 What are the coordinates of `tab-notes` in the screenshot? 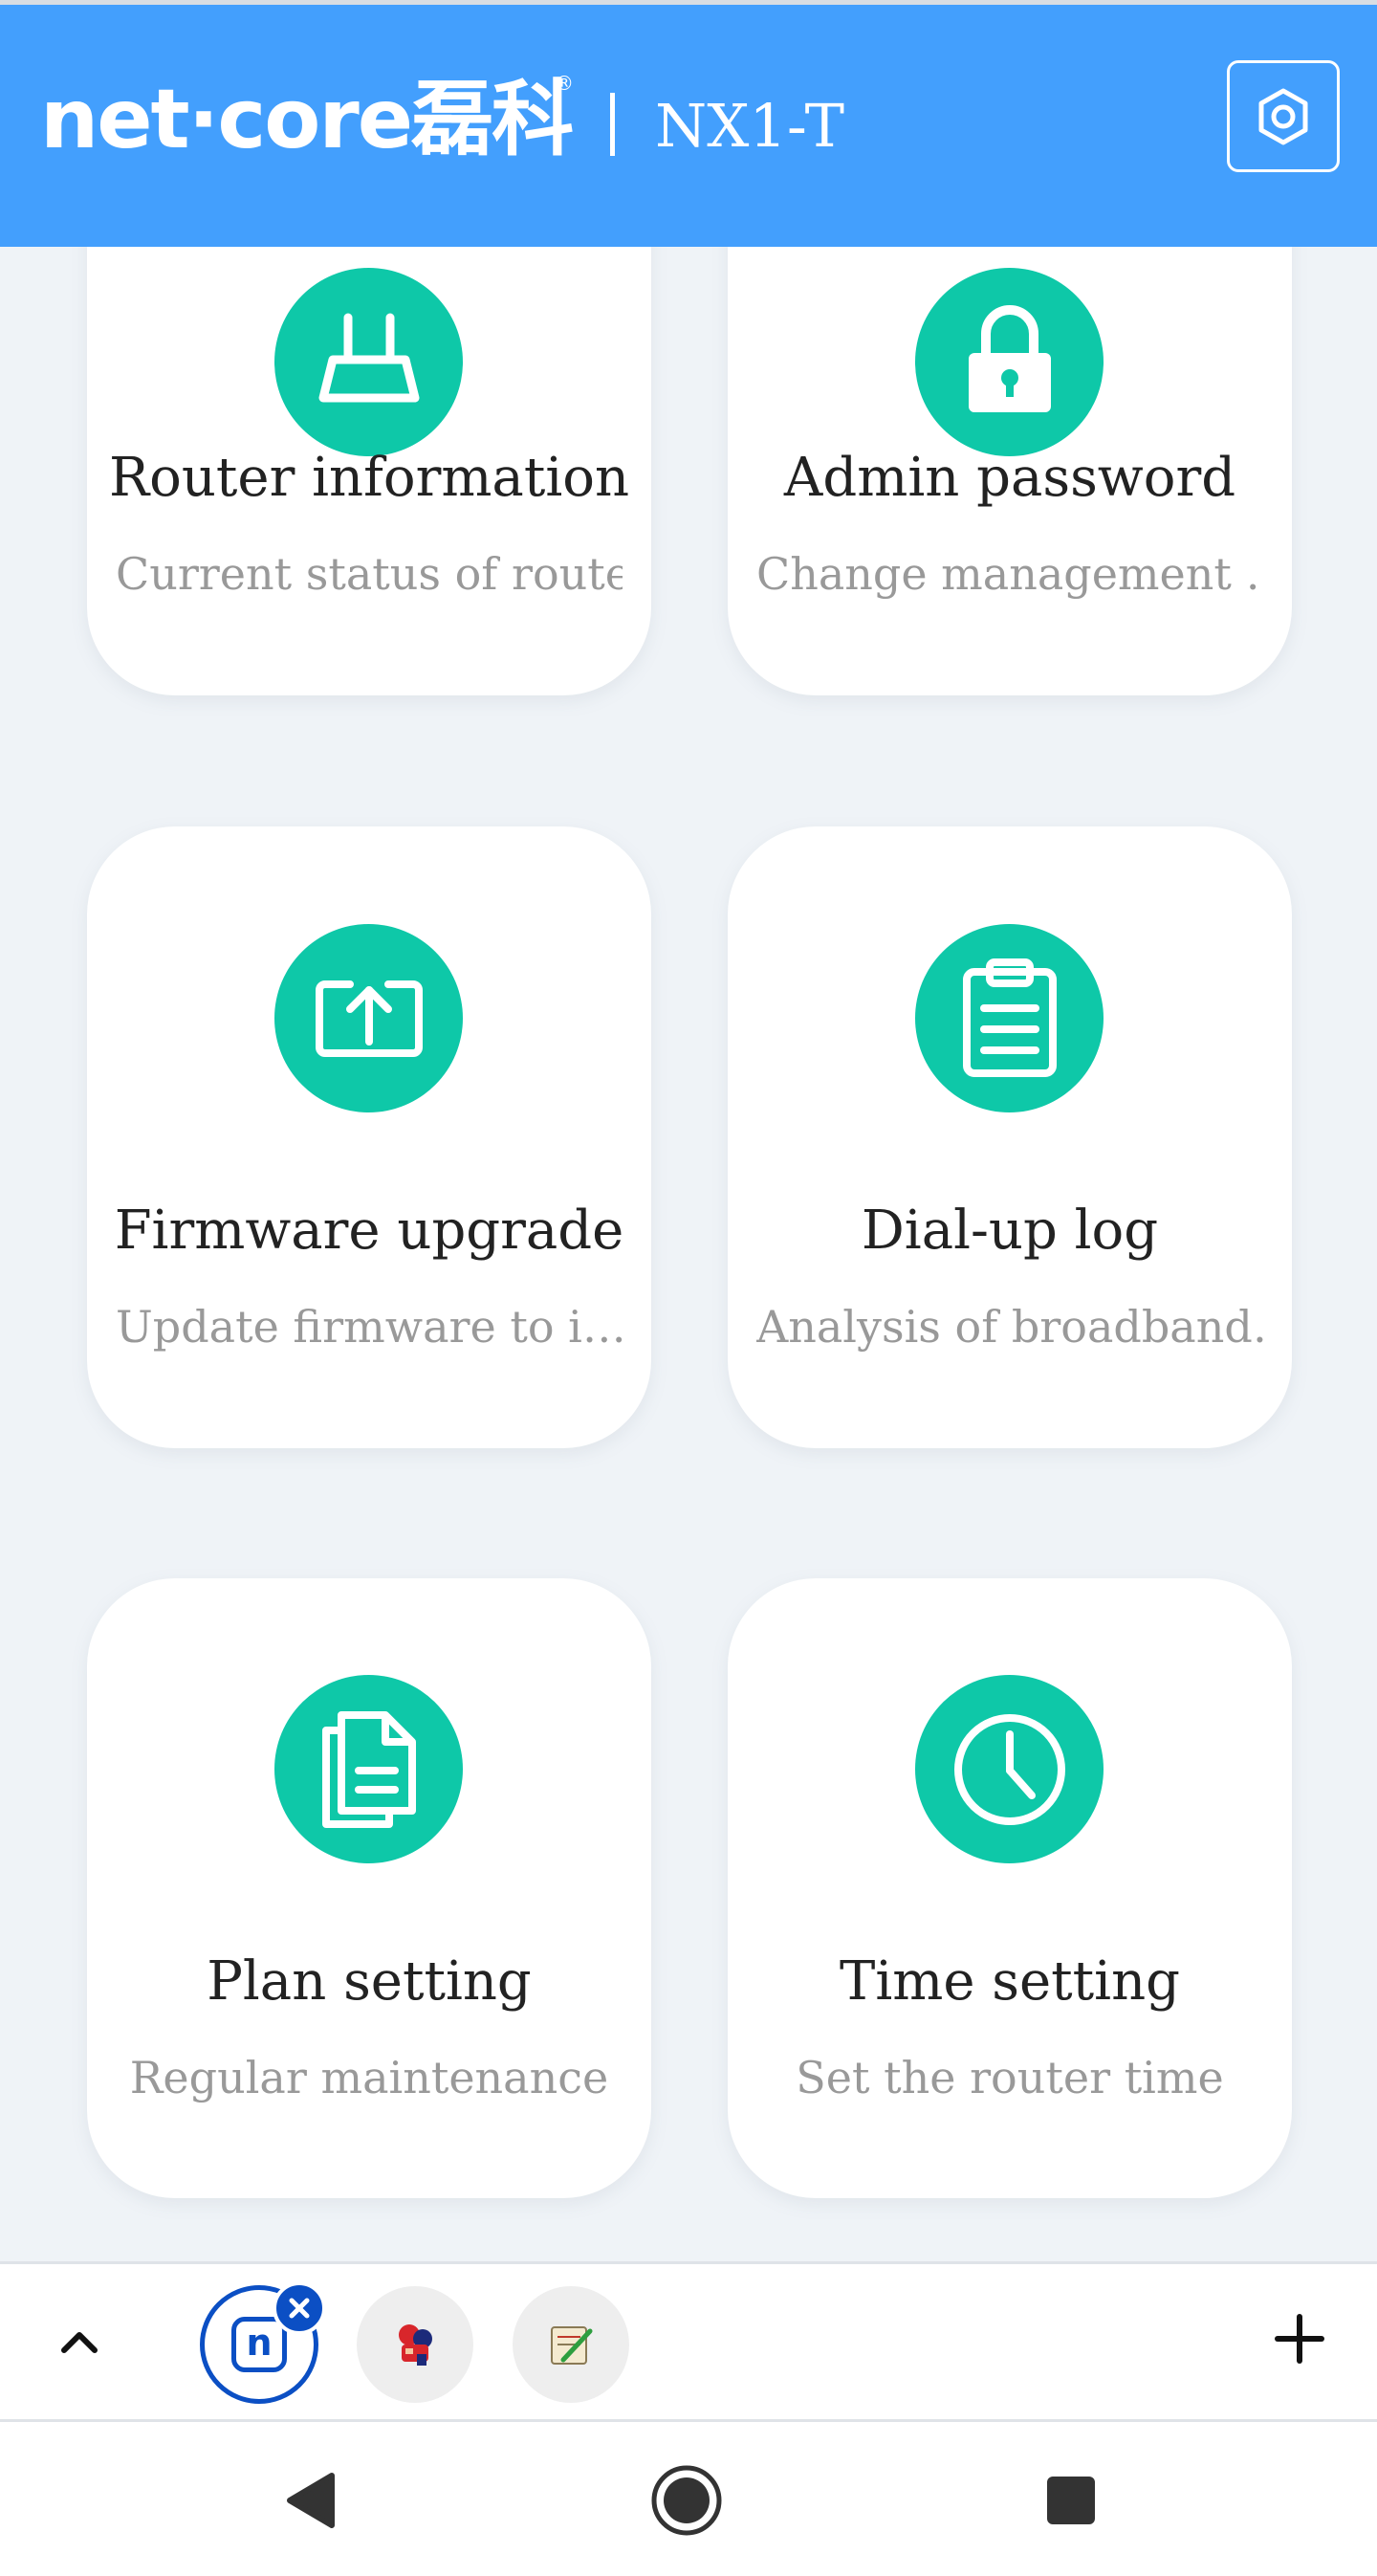 It's located at (571, 2345).